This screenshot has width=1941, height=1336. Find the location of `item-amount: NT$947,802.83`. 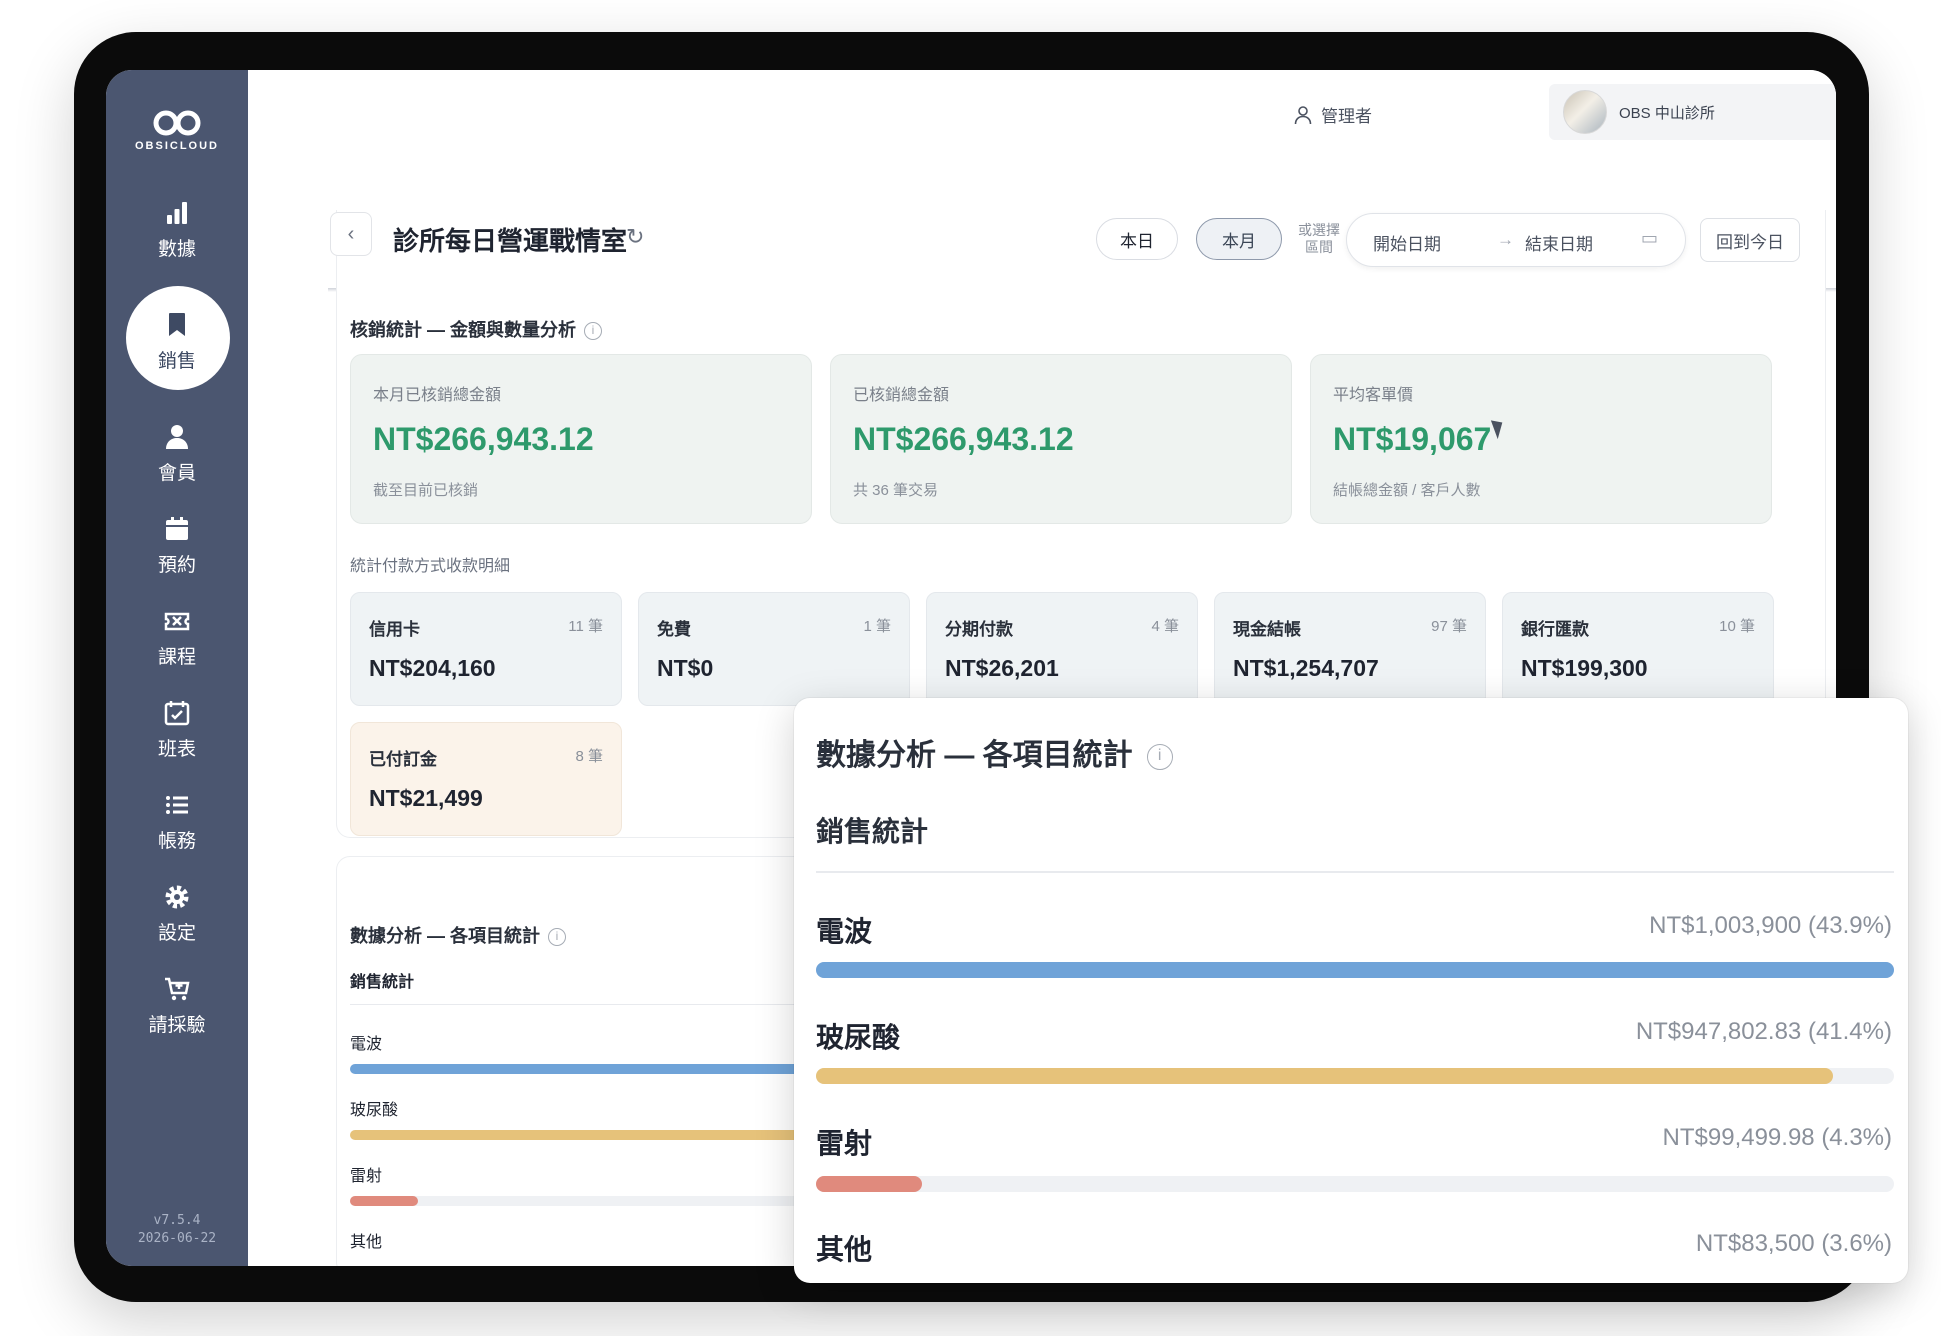

item-amount: NT$947,802.83 is located at coordinates (1718, 1031).